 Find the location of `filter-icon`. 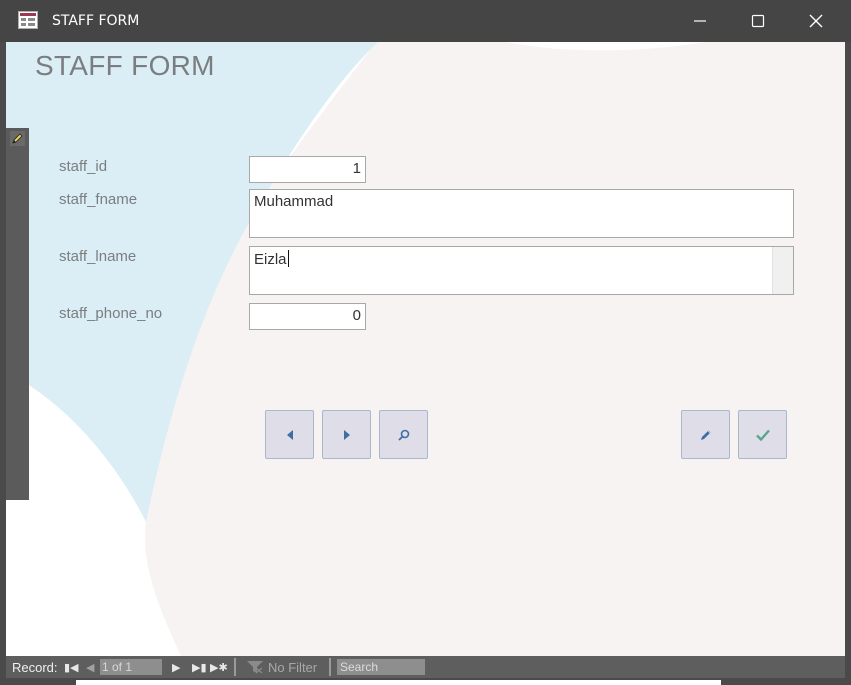

filter-icon is located at coordinates (255, 667).